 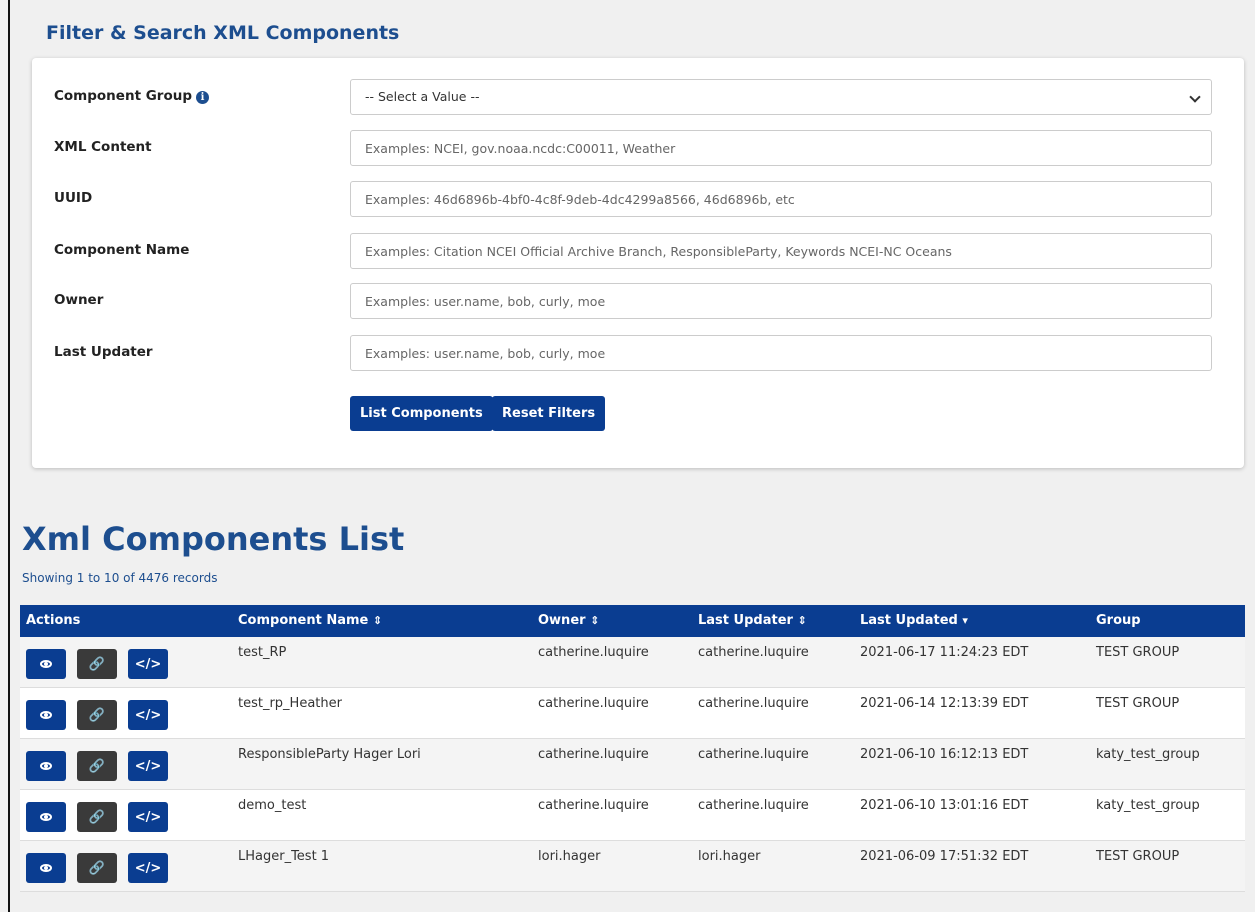 What do you see at coordinates (781, 199) in the screenshot?
I see `uuid-input` at bounding box center [781, 199].